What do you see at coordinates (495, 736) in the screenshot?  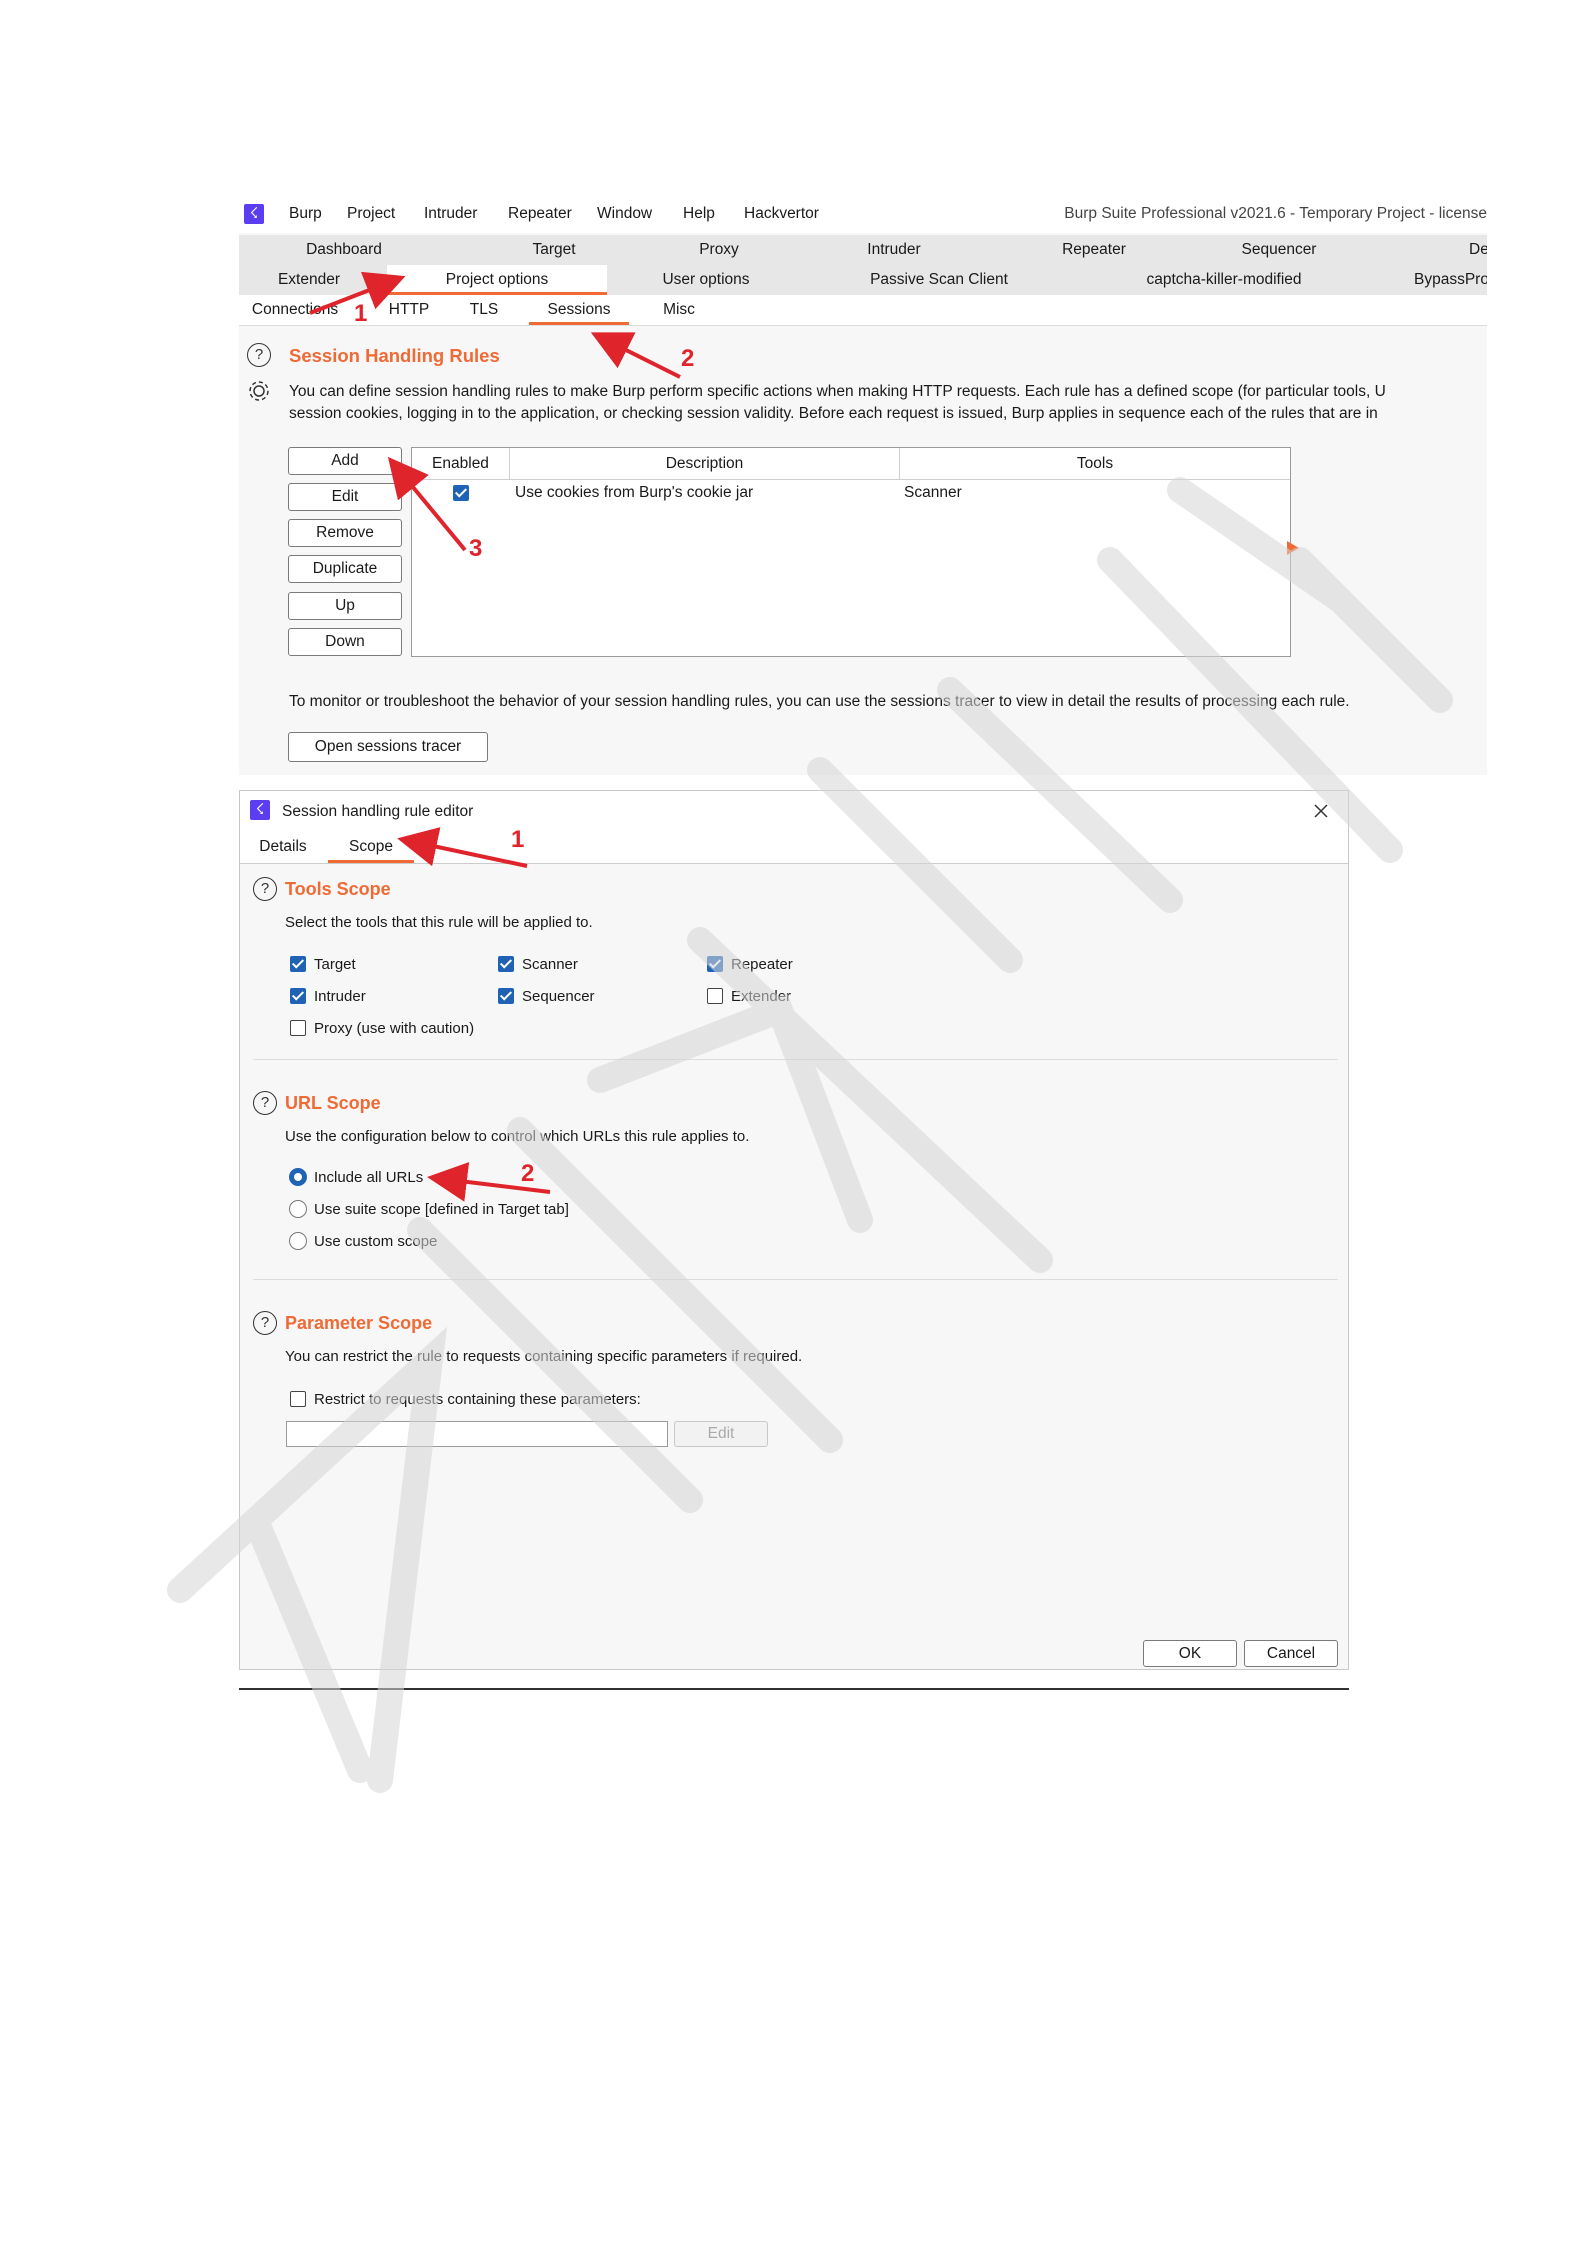 I see `annotation-arrows` at bounding box center [495, 736].